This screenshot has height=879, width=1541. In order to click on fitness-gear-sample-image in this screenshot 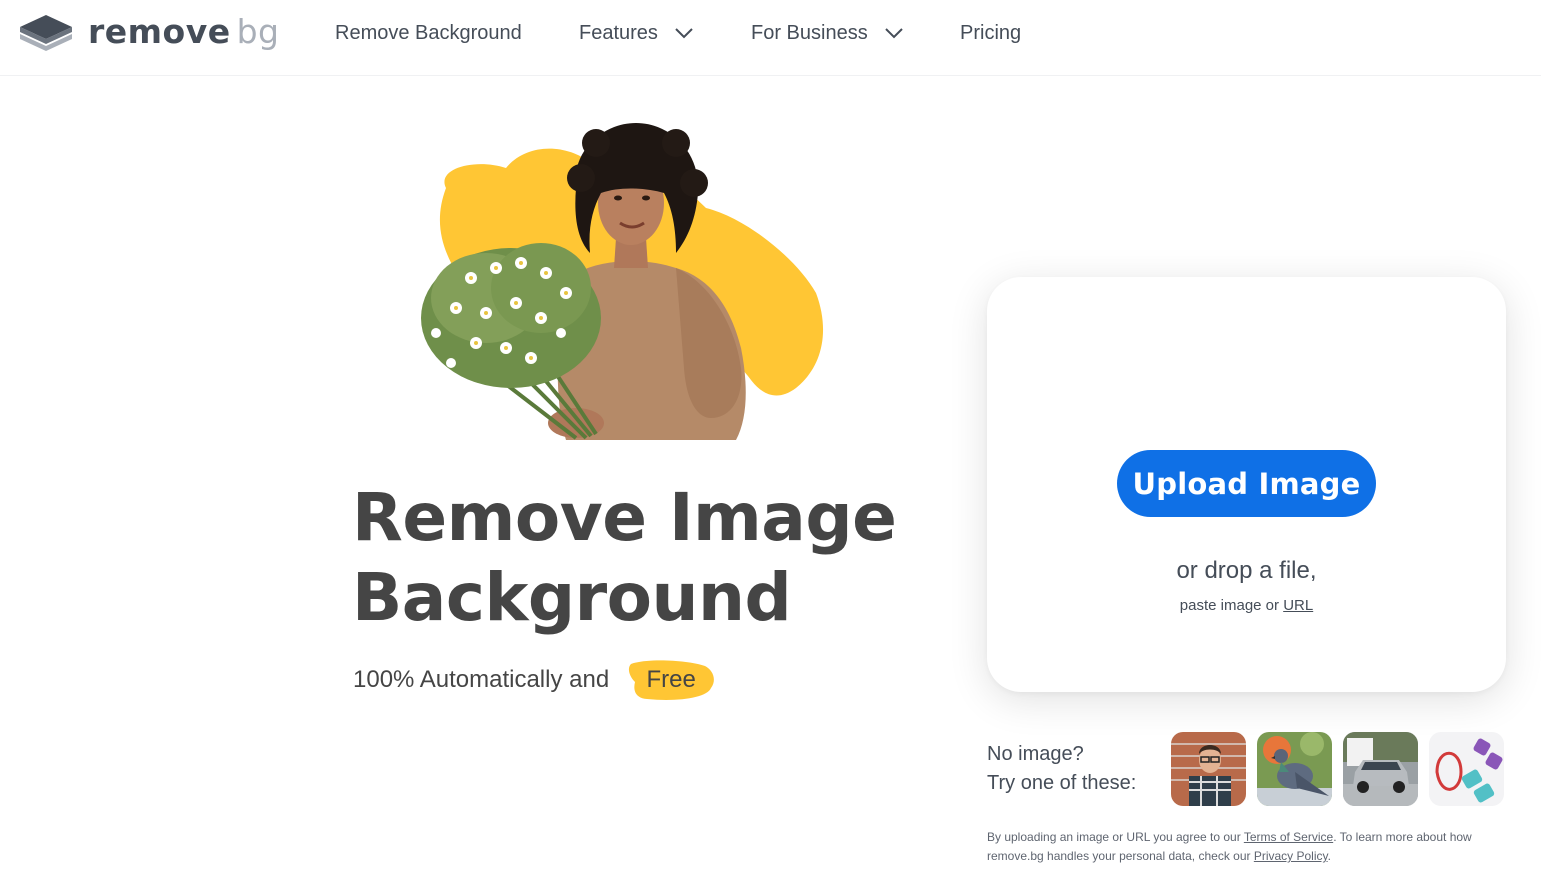, I will do `click(1466, 769)`.